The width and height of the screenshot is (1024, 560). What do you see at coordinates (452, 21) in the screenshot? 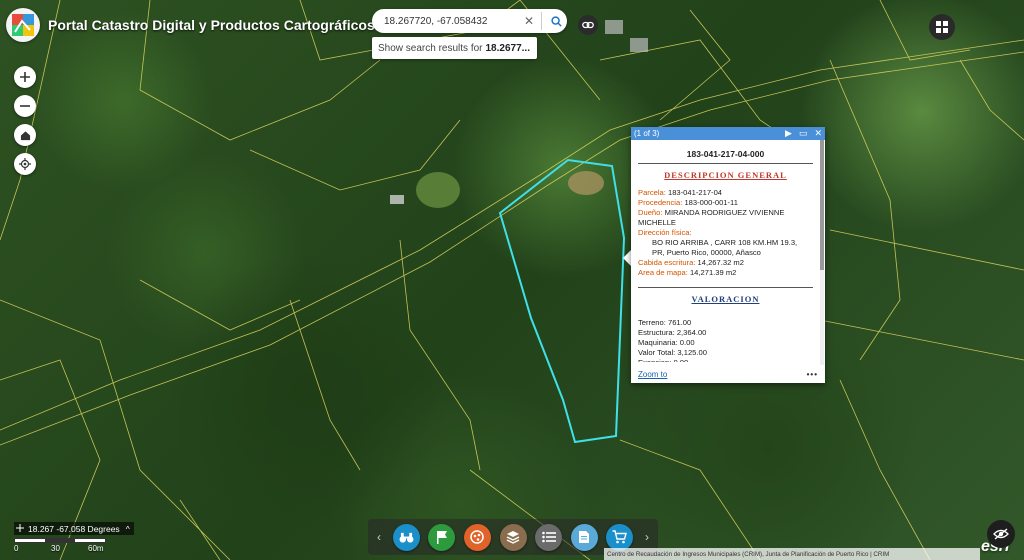
I see `search-input` at bounding box center [452, 21].